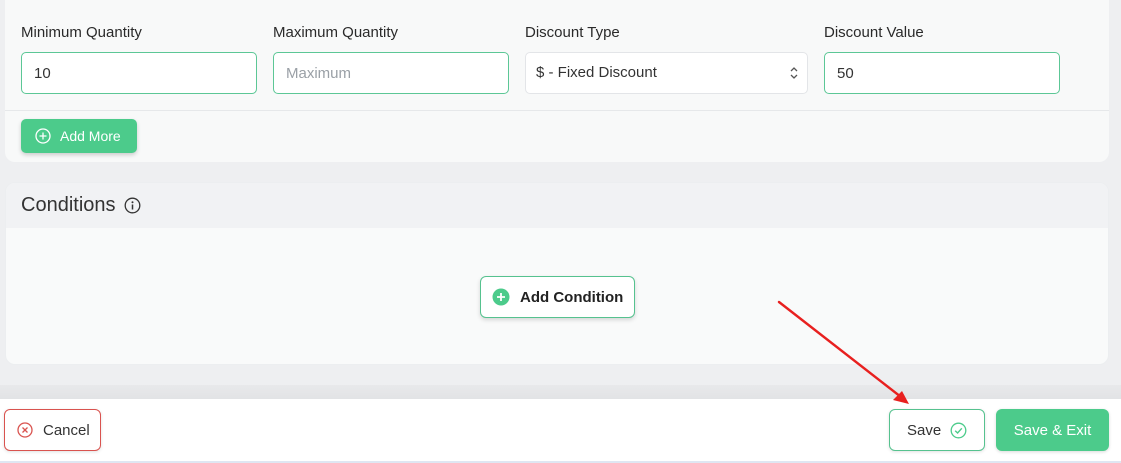 This screenshot has width=1121, height=463. Describe the element at coordinates (560, 392) in the screenshot. I see `footer-divider` at that location.